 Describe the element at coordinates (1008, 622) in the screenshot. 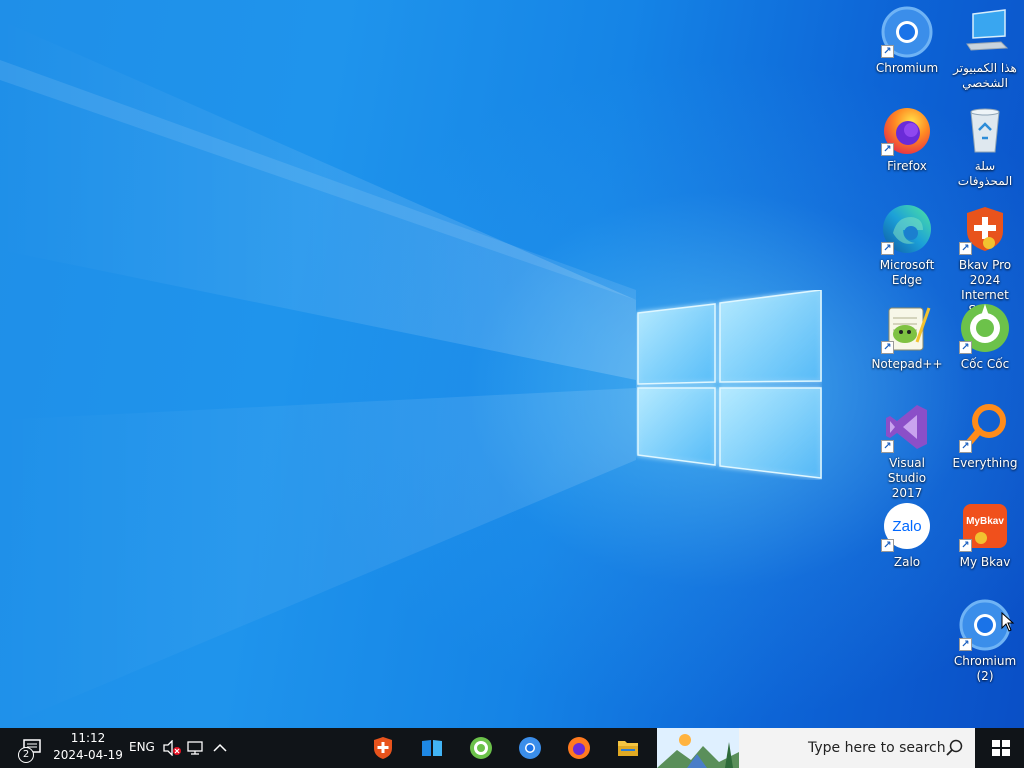

I see `mouse-cursor-icon` at that location.